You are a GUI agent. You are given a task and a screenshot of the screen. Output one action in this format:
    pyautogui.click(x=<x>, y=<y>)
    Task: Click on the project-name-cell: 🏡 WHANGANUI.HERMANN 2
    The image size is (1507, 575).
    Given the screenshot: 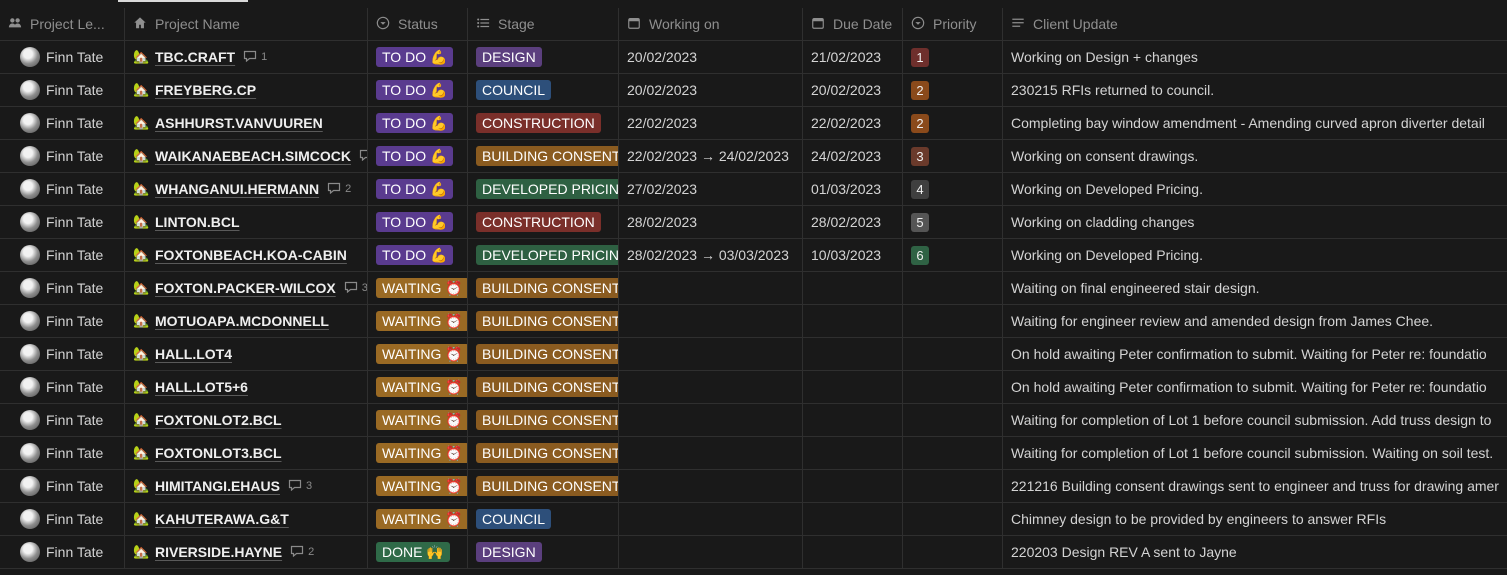 What is the action you would take?
    pyautogui.click(x=246, y=189)
    